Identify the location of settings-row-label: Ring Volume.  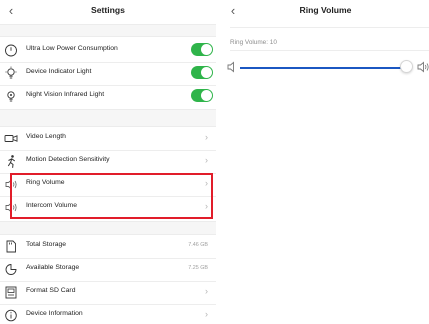
(45, 182).